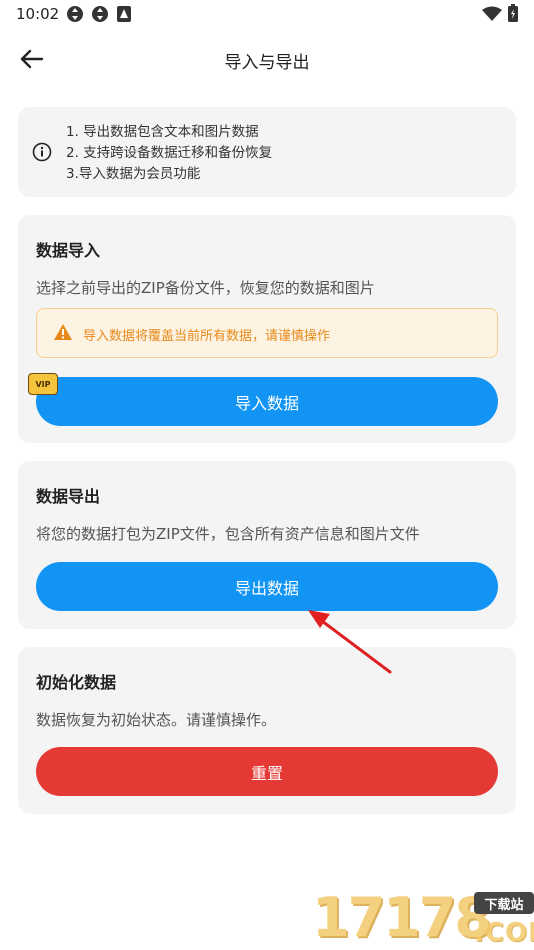  What do you see at coordinates (156, 720) in the screenshot?
I see `reset-description: 数据恢复为初始状态。请谨慎操作。` at bounding box center [156, 720].